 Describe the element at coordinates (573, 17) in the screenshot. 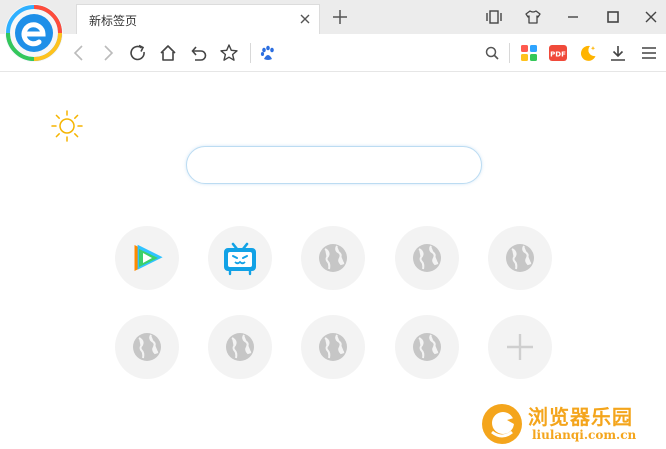

I see `minimize-icon` at that location.